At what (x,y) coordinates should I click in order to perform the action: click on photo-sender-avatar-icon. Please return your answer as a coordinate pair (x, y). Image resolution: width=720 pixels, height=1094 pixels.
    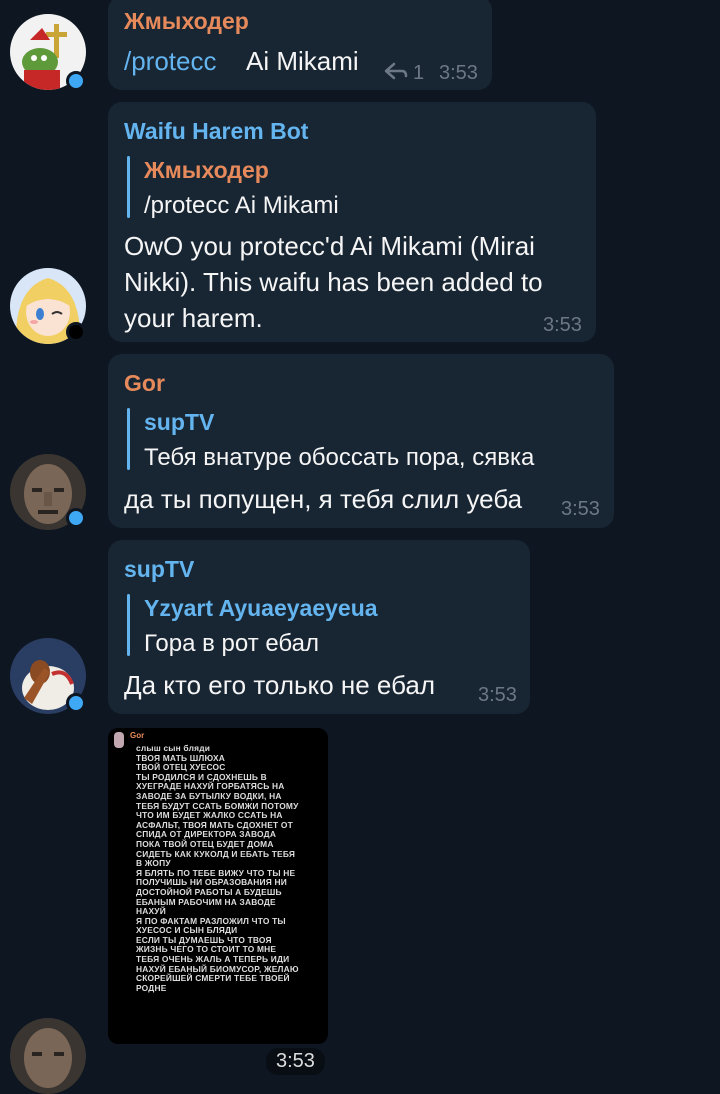
    Looking at the image, I should click on (119, 740).